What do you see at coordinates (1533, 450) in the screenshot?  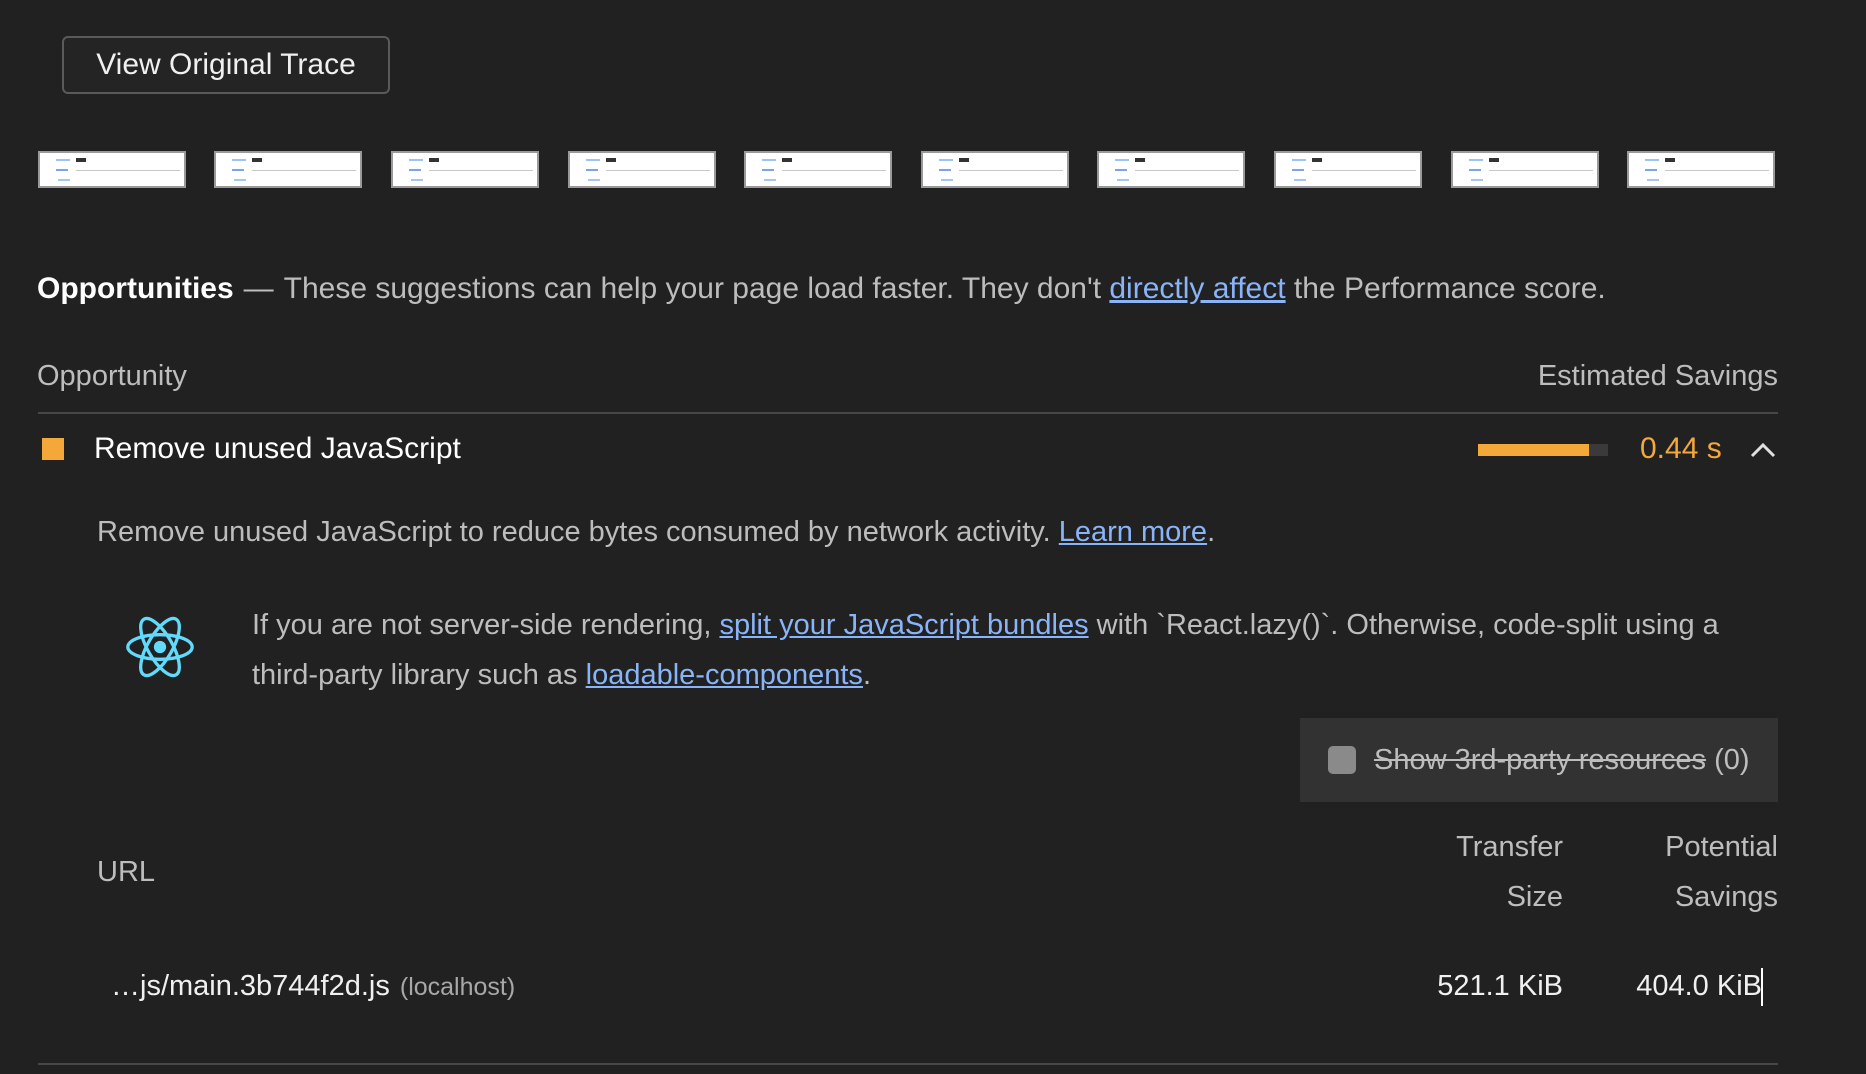 I see `savings-bar-fill` at bounding box center [1533, 450].